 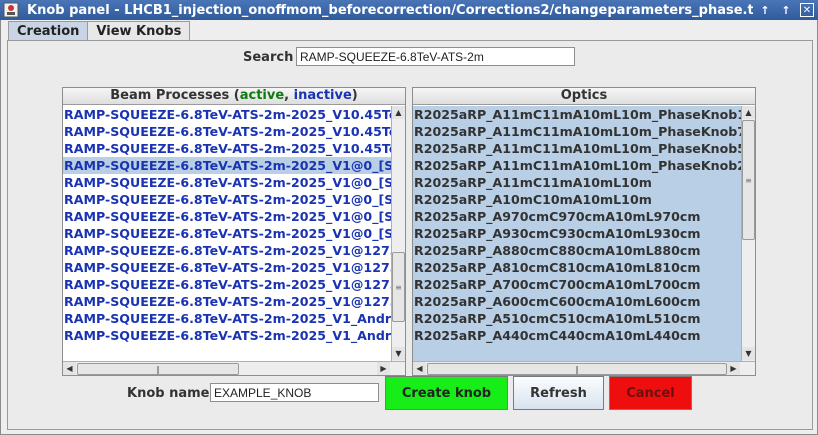 What do you see at coordinates (262, 95) in the screenshot?
I see `active-label: active` at bounding box center [262, 95].